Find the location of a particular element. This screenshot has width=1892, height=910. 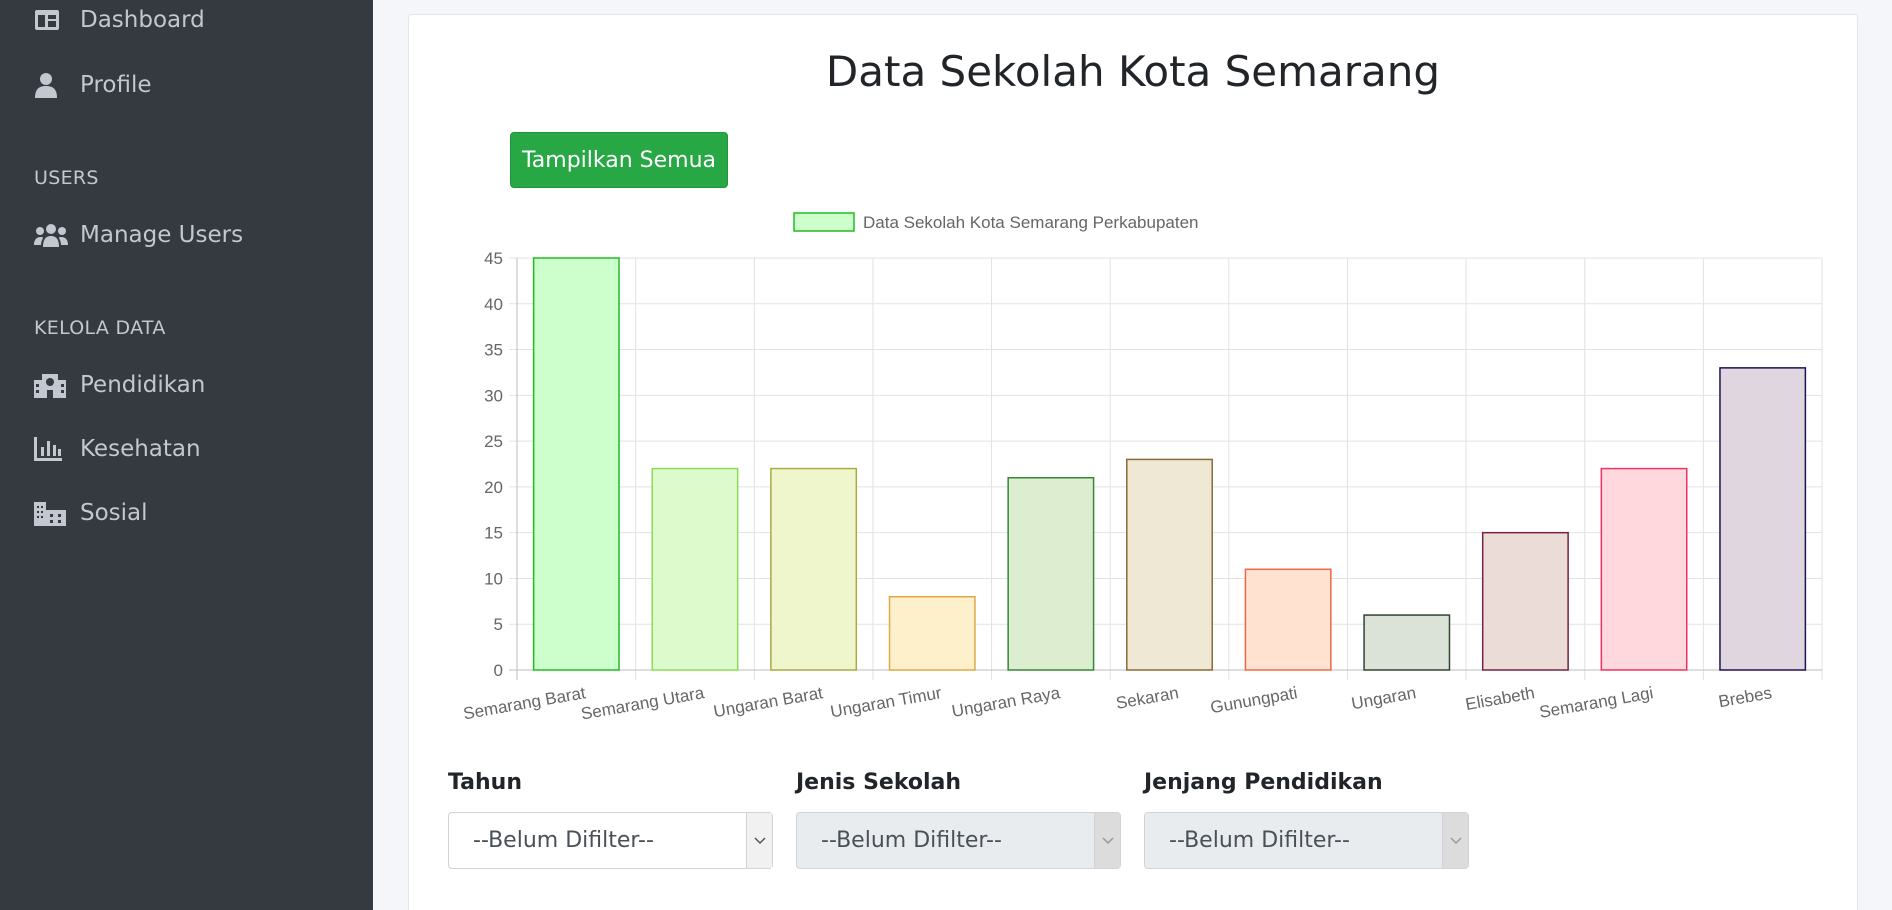

sidebar-item-sosial: Sosial is located at coordinates (91, 513).